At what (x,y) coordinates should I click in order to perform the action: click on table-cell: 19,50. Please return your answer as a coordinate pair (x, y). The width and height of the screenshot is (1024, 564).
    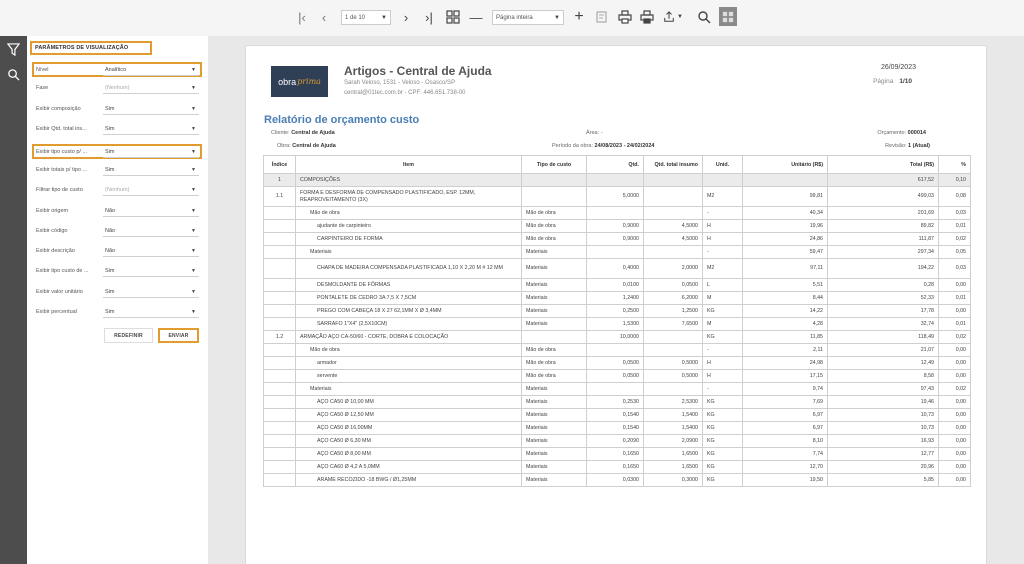
    Looking at the image, I should click on (785, 480).